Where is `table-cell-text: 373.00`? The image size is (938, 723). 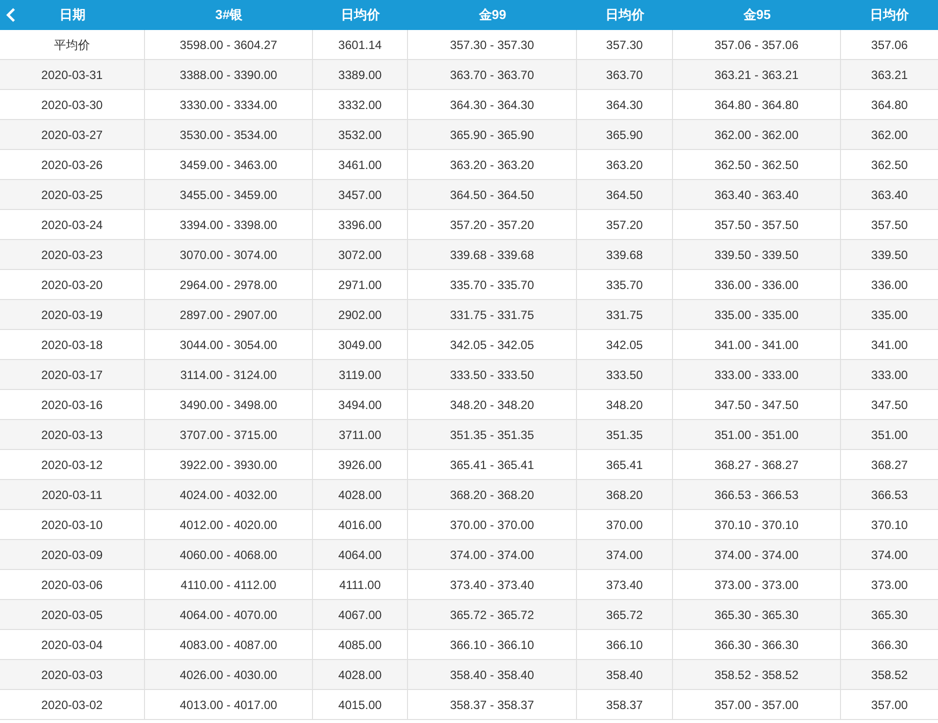 table-cell-text: 373.00 is located at coordinates (889, 585).